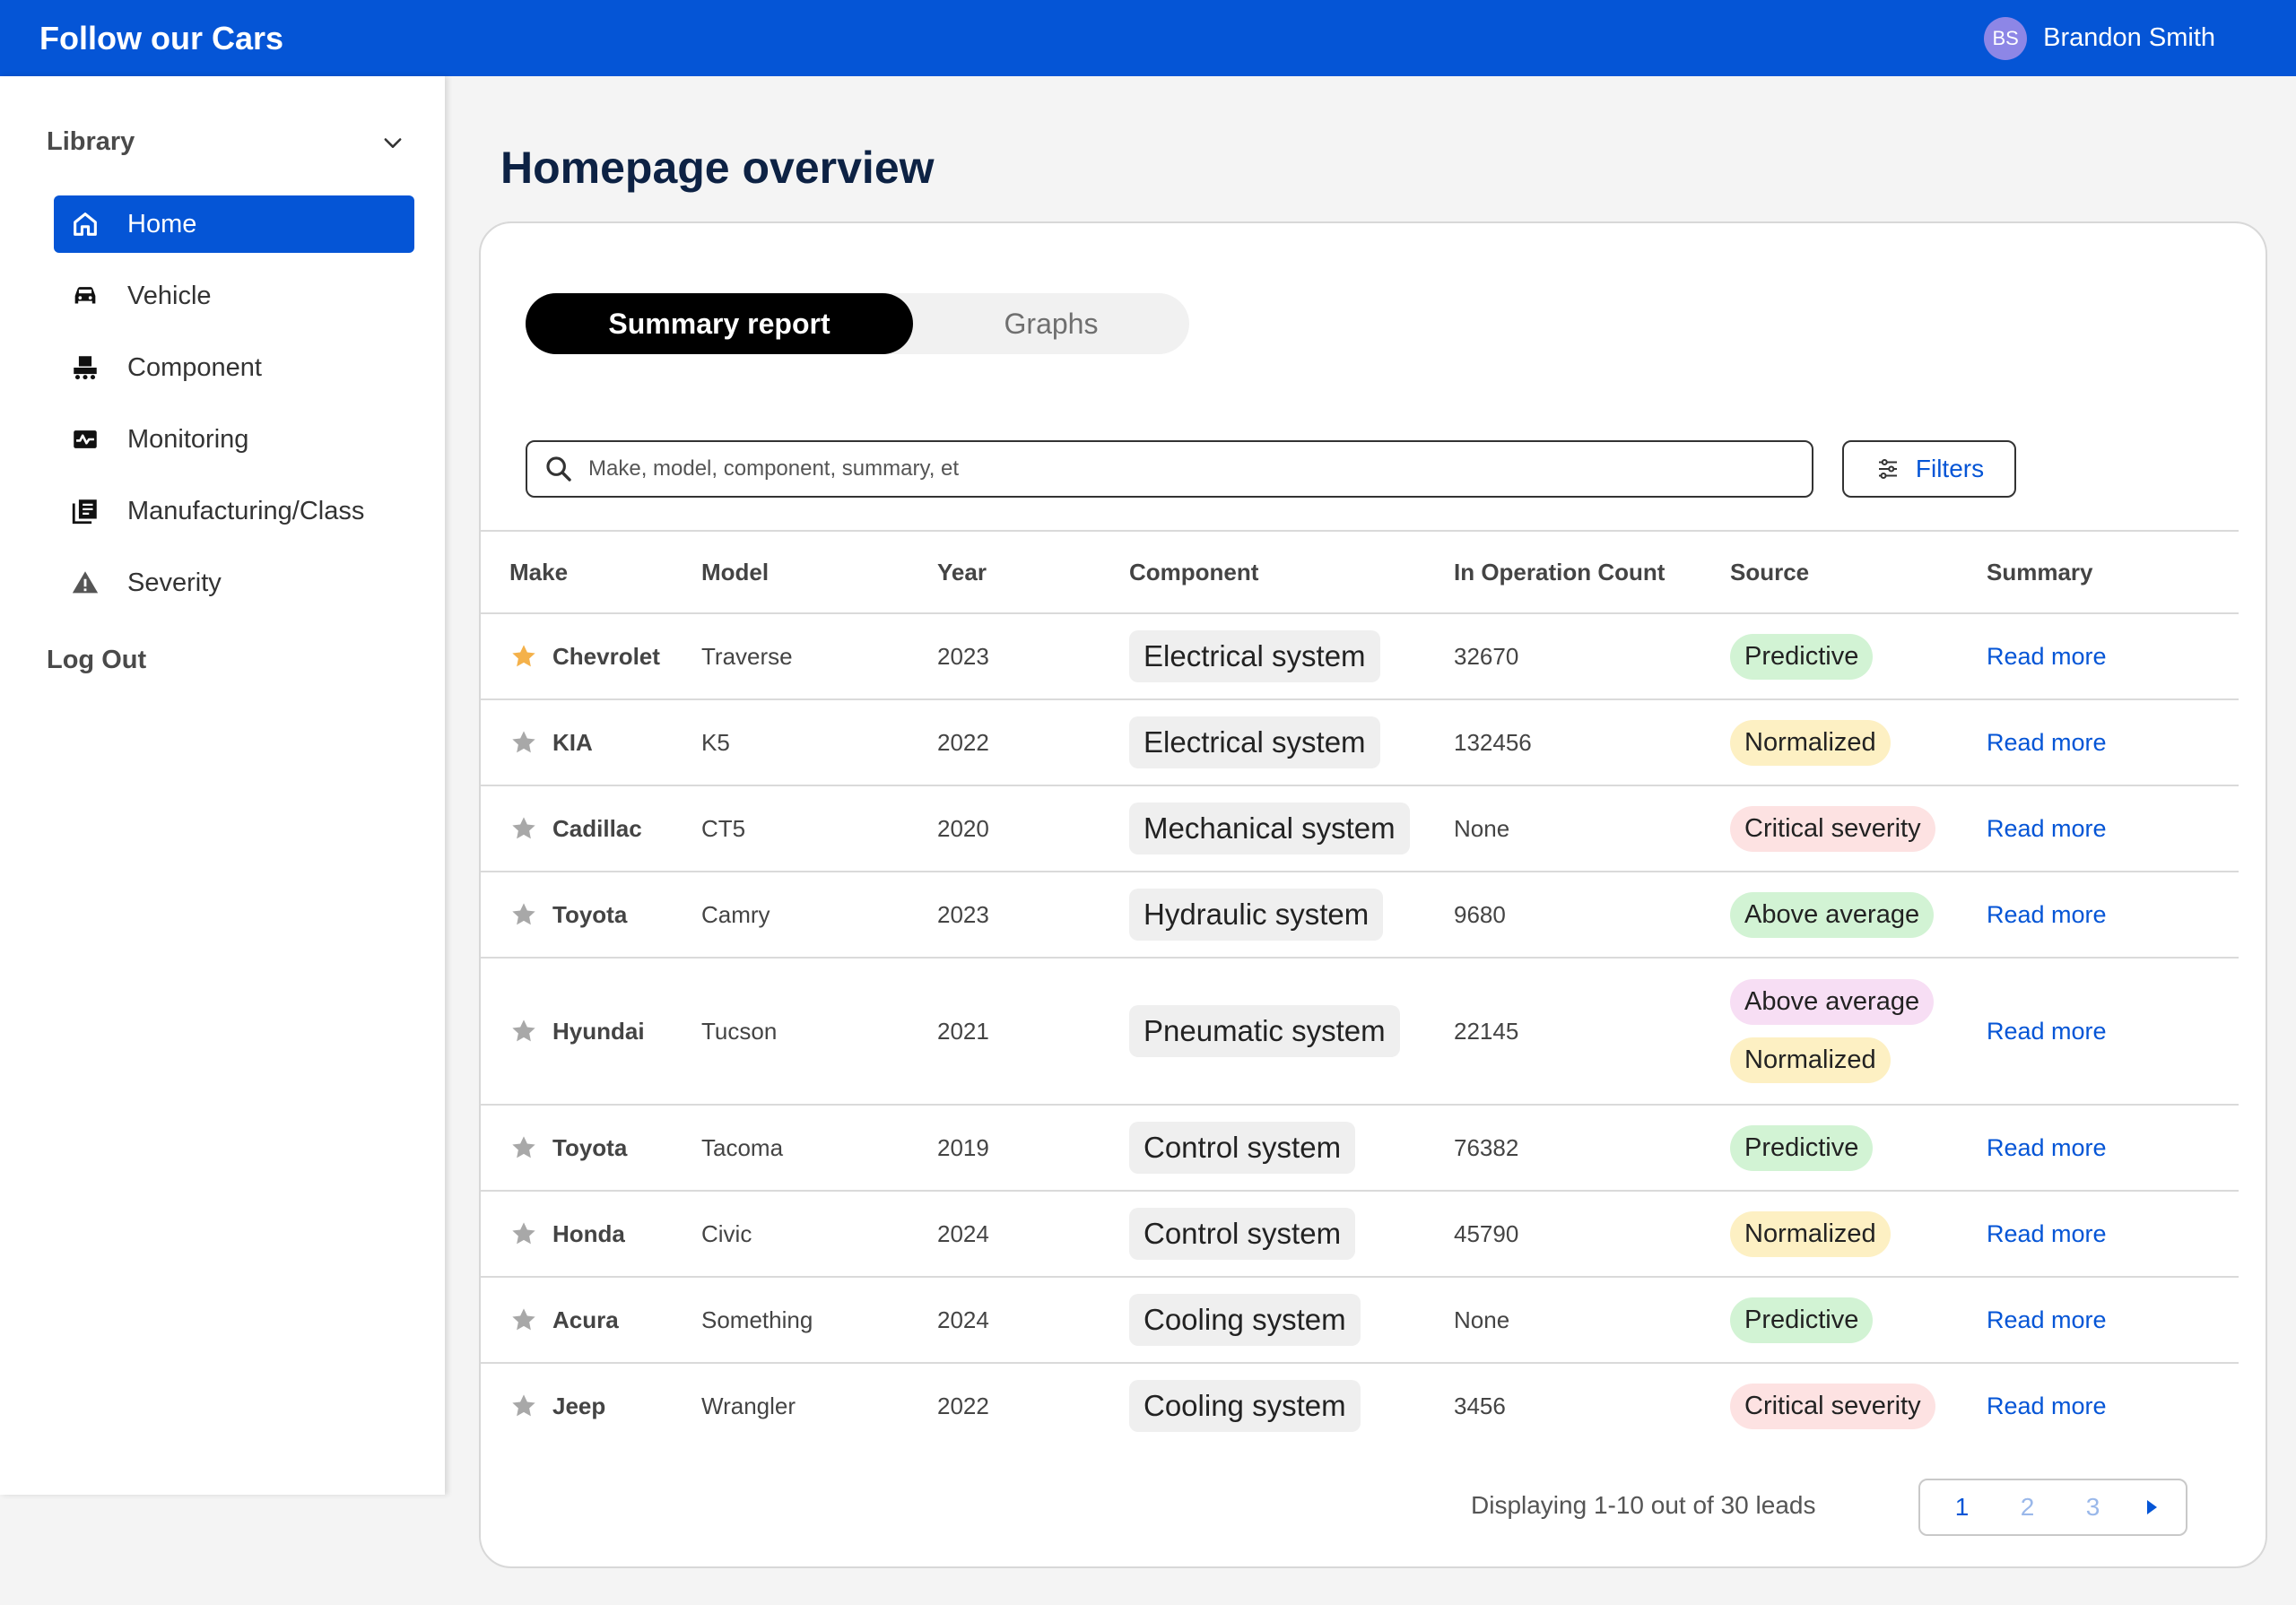 Image resolution: width=2296 pixels, height=1605 pixels. I want to click on component-icon, so click(85, 368).